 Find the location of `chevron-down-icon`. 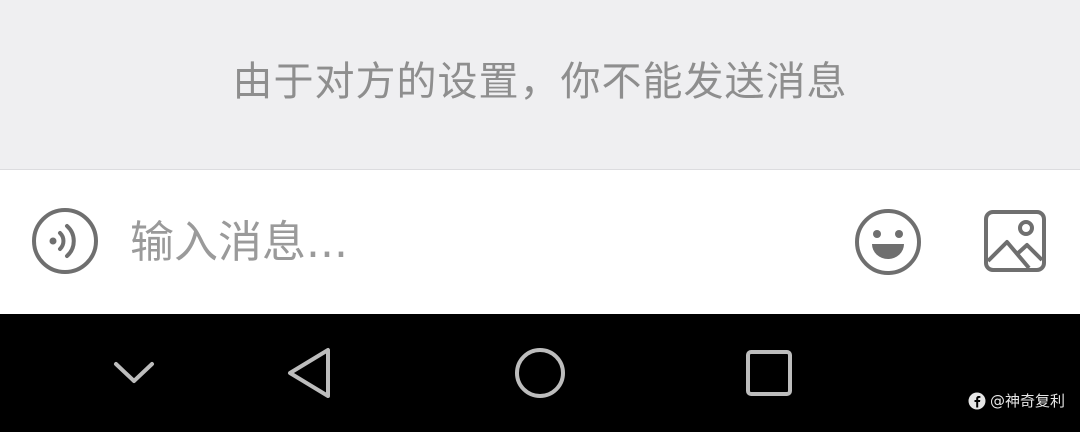

chevron-down-icon is located at coordinates (134, 372).